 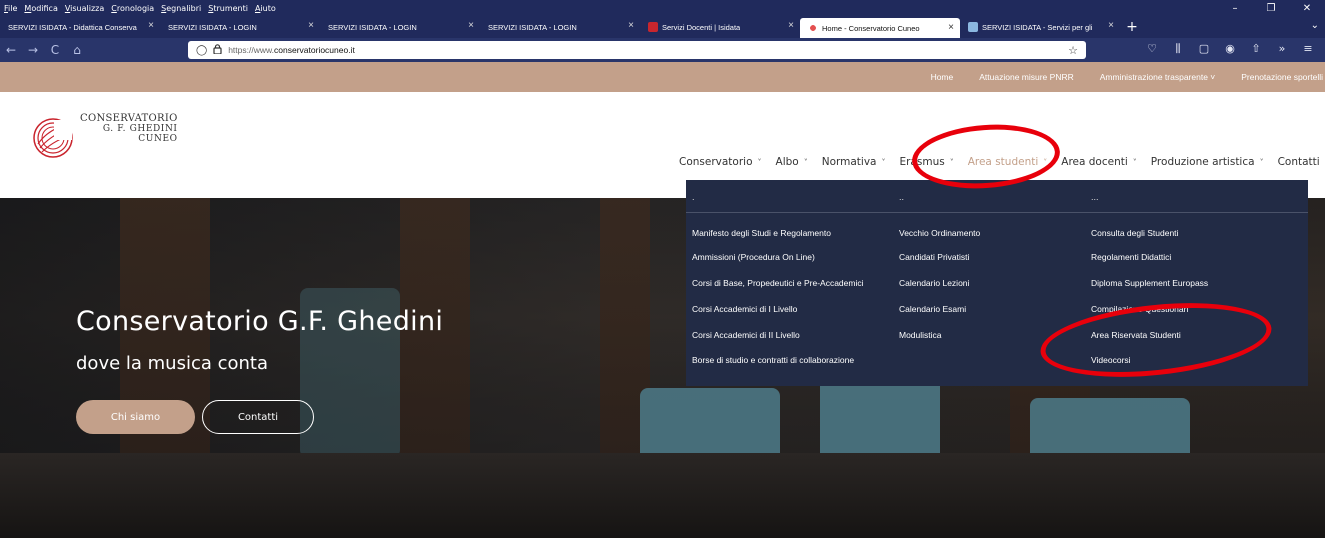 I want to click on tab-label: SERVIZI ISIDATA - LOGIN, so click(x=212, y=27).